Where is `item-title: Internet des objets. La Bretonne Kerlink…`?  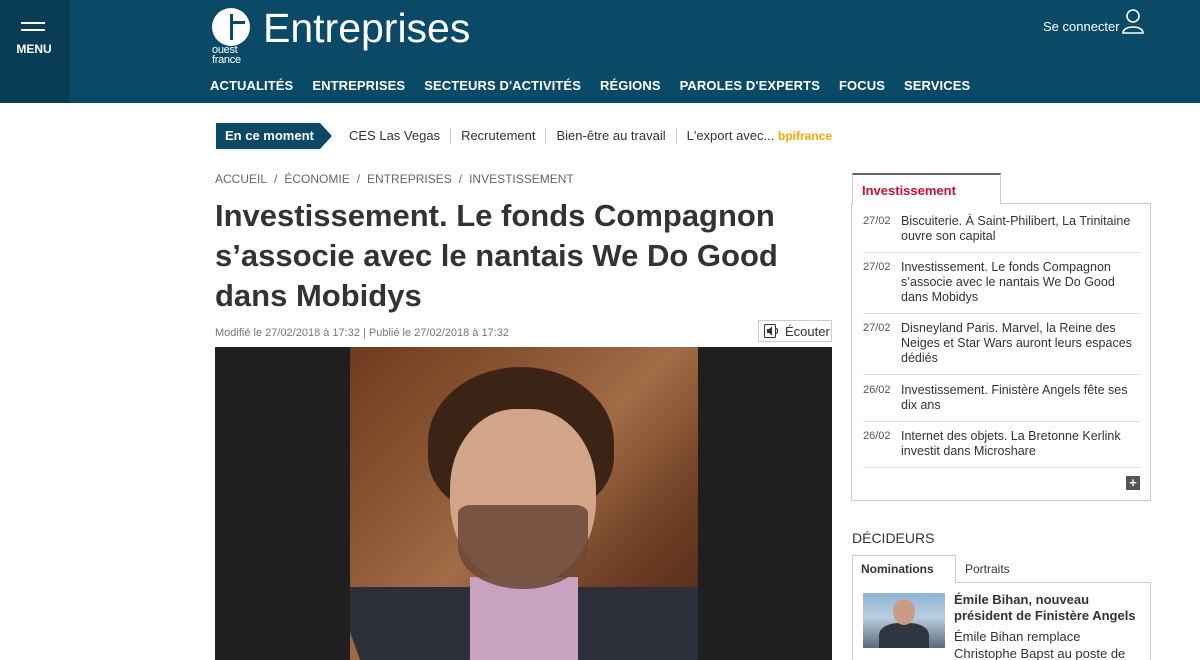 item-title: Internet des objets. La Bretonne Kerlink… is located at coordinates (1020, 444).